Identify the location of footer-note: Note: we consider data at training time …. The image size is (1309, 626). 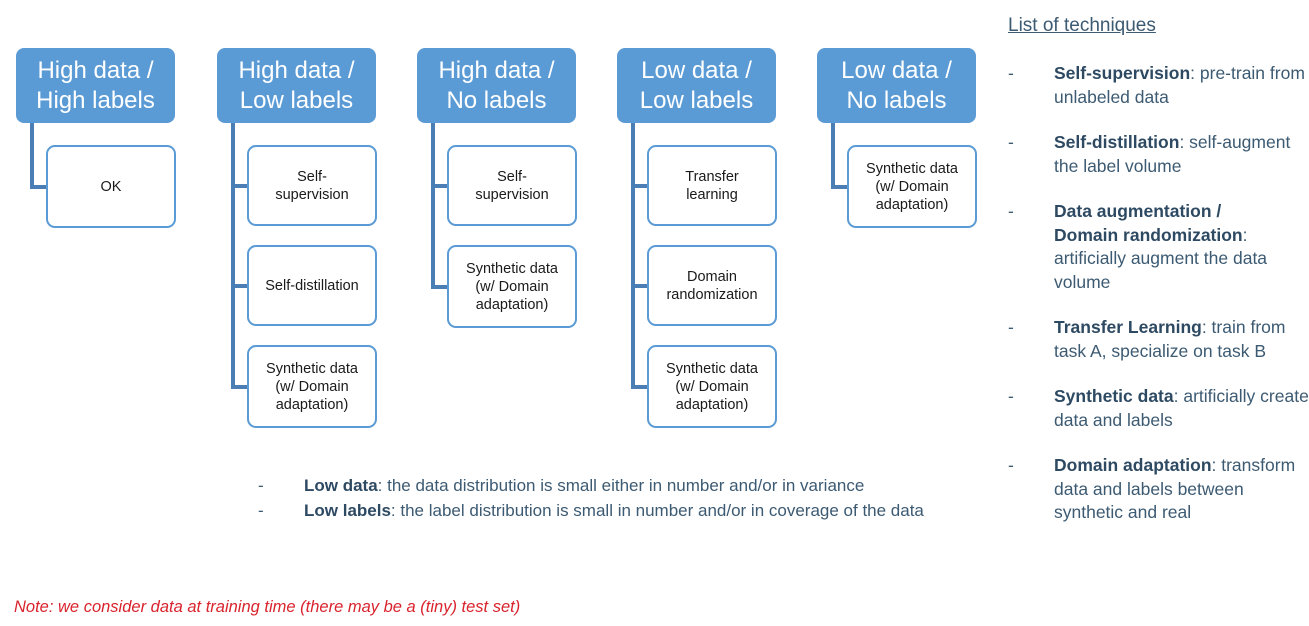
(267, 607).